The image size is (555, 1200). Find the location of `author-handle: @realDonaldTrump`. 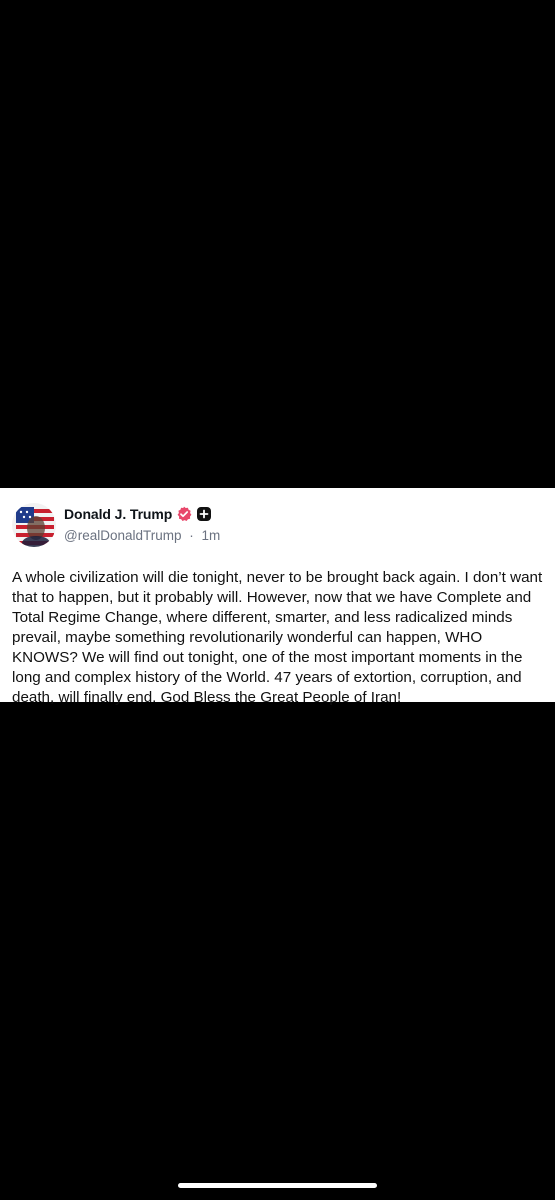

author-handle: @realDonaldTrump is located at coordinates (123, 535).